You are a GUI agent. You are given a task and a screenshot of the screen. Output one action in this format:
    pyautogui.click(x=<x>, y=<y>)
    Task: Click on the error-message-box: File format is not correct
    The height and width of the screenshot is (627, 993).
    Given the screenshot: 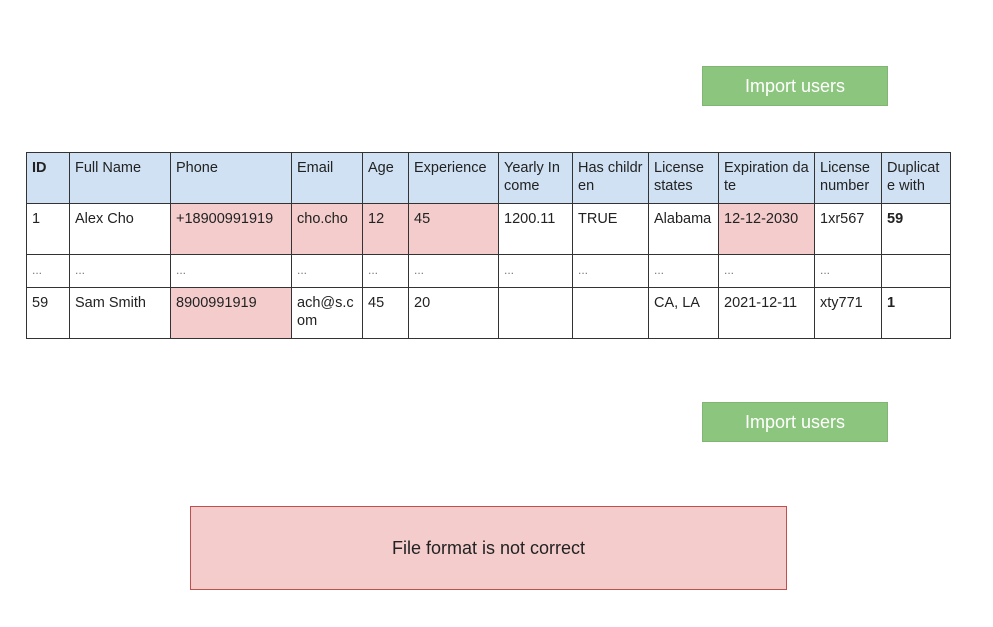 What is the action you would take?
    pyautogui.click(x=488, y=548)
    